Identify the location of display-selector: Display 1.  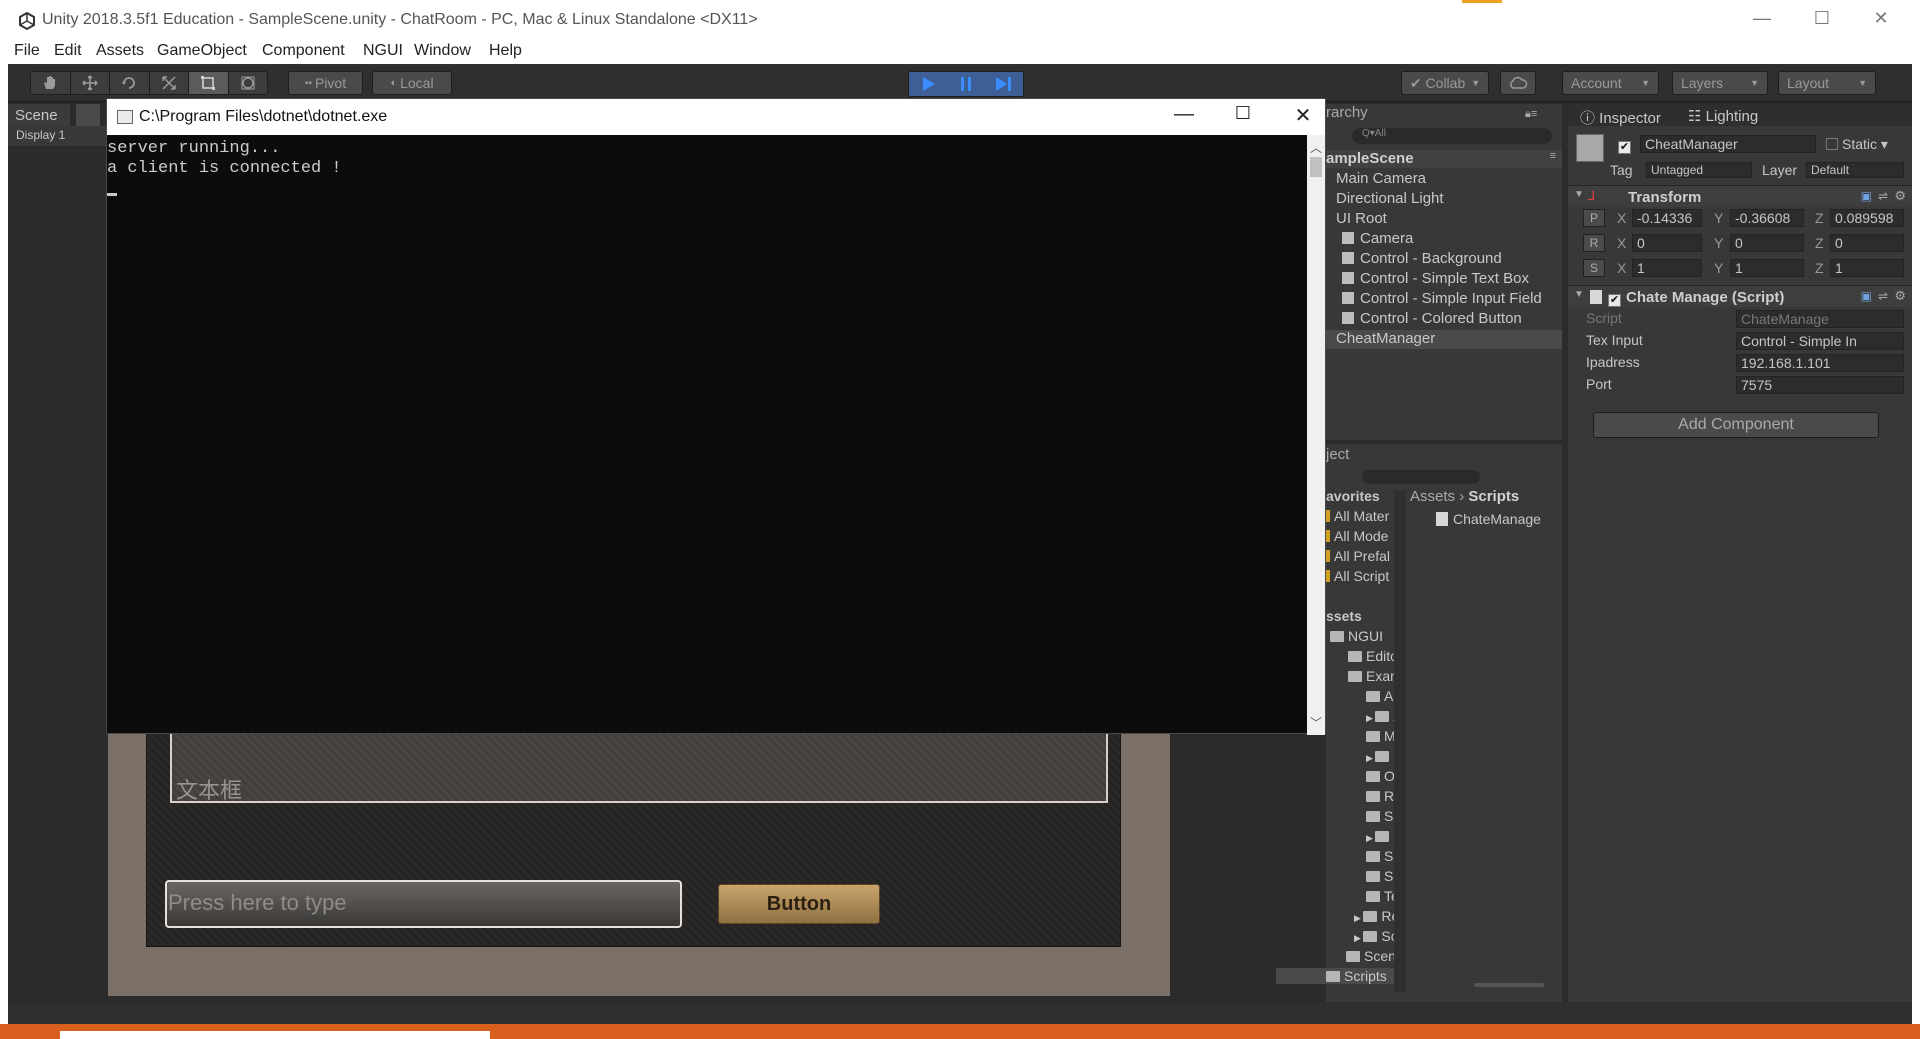
(40, 135).